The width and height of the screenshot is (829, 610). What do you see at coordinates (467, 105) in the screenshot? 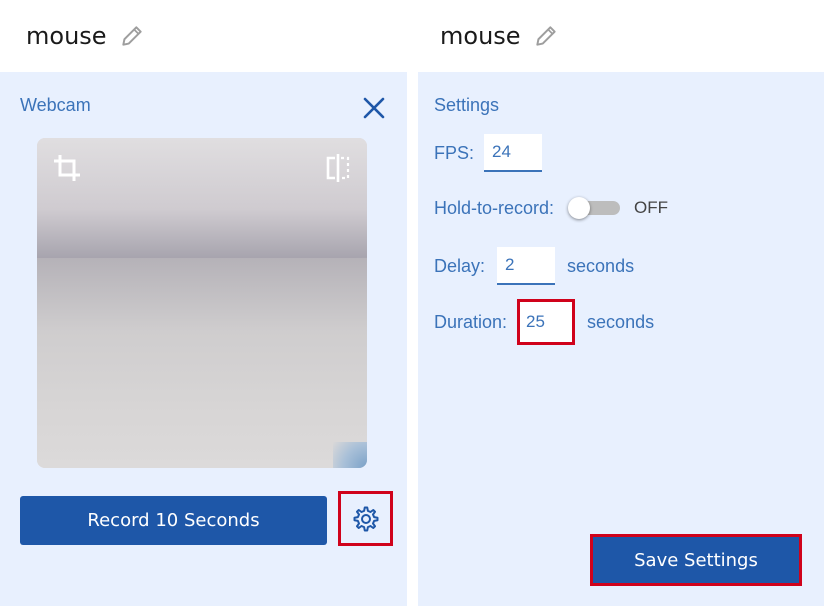
I see `settings-heading: Settings` at bounding box center [467, 105].